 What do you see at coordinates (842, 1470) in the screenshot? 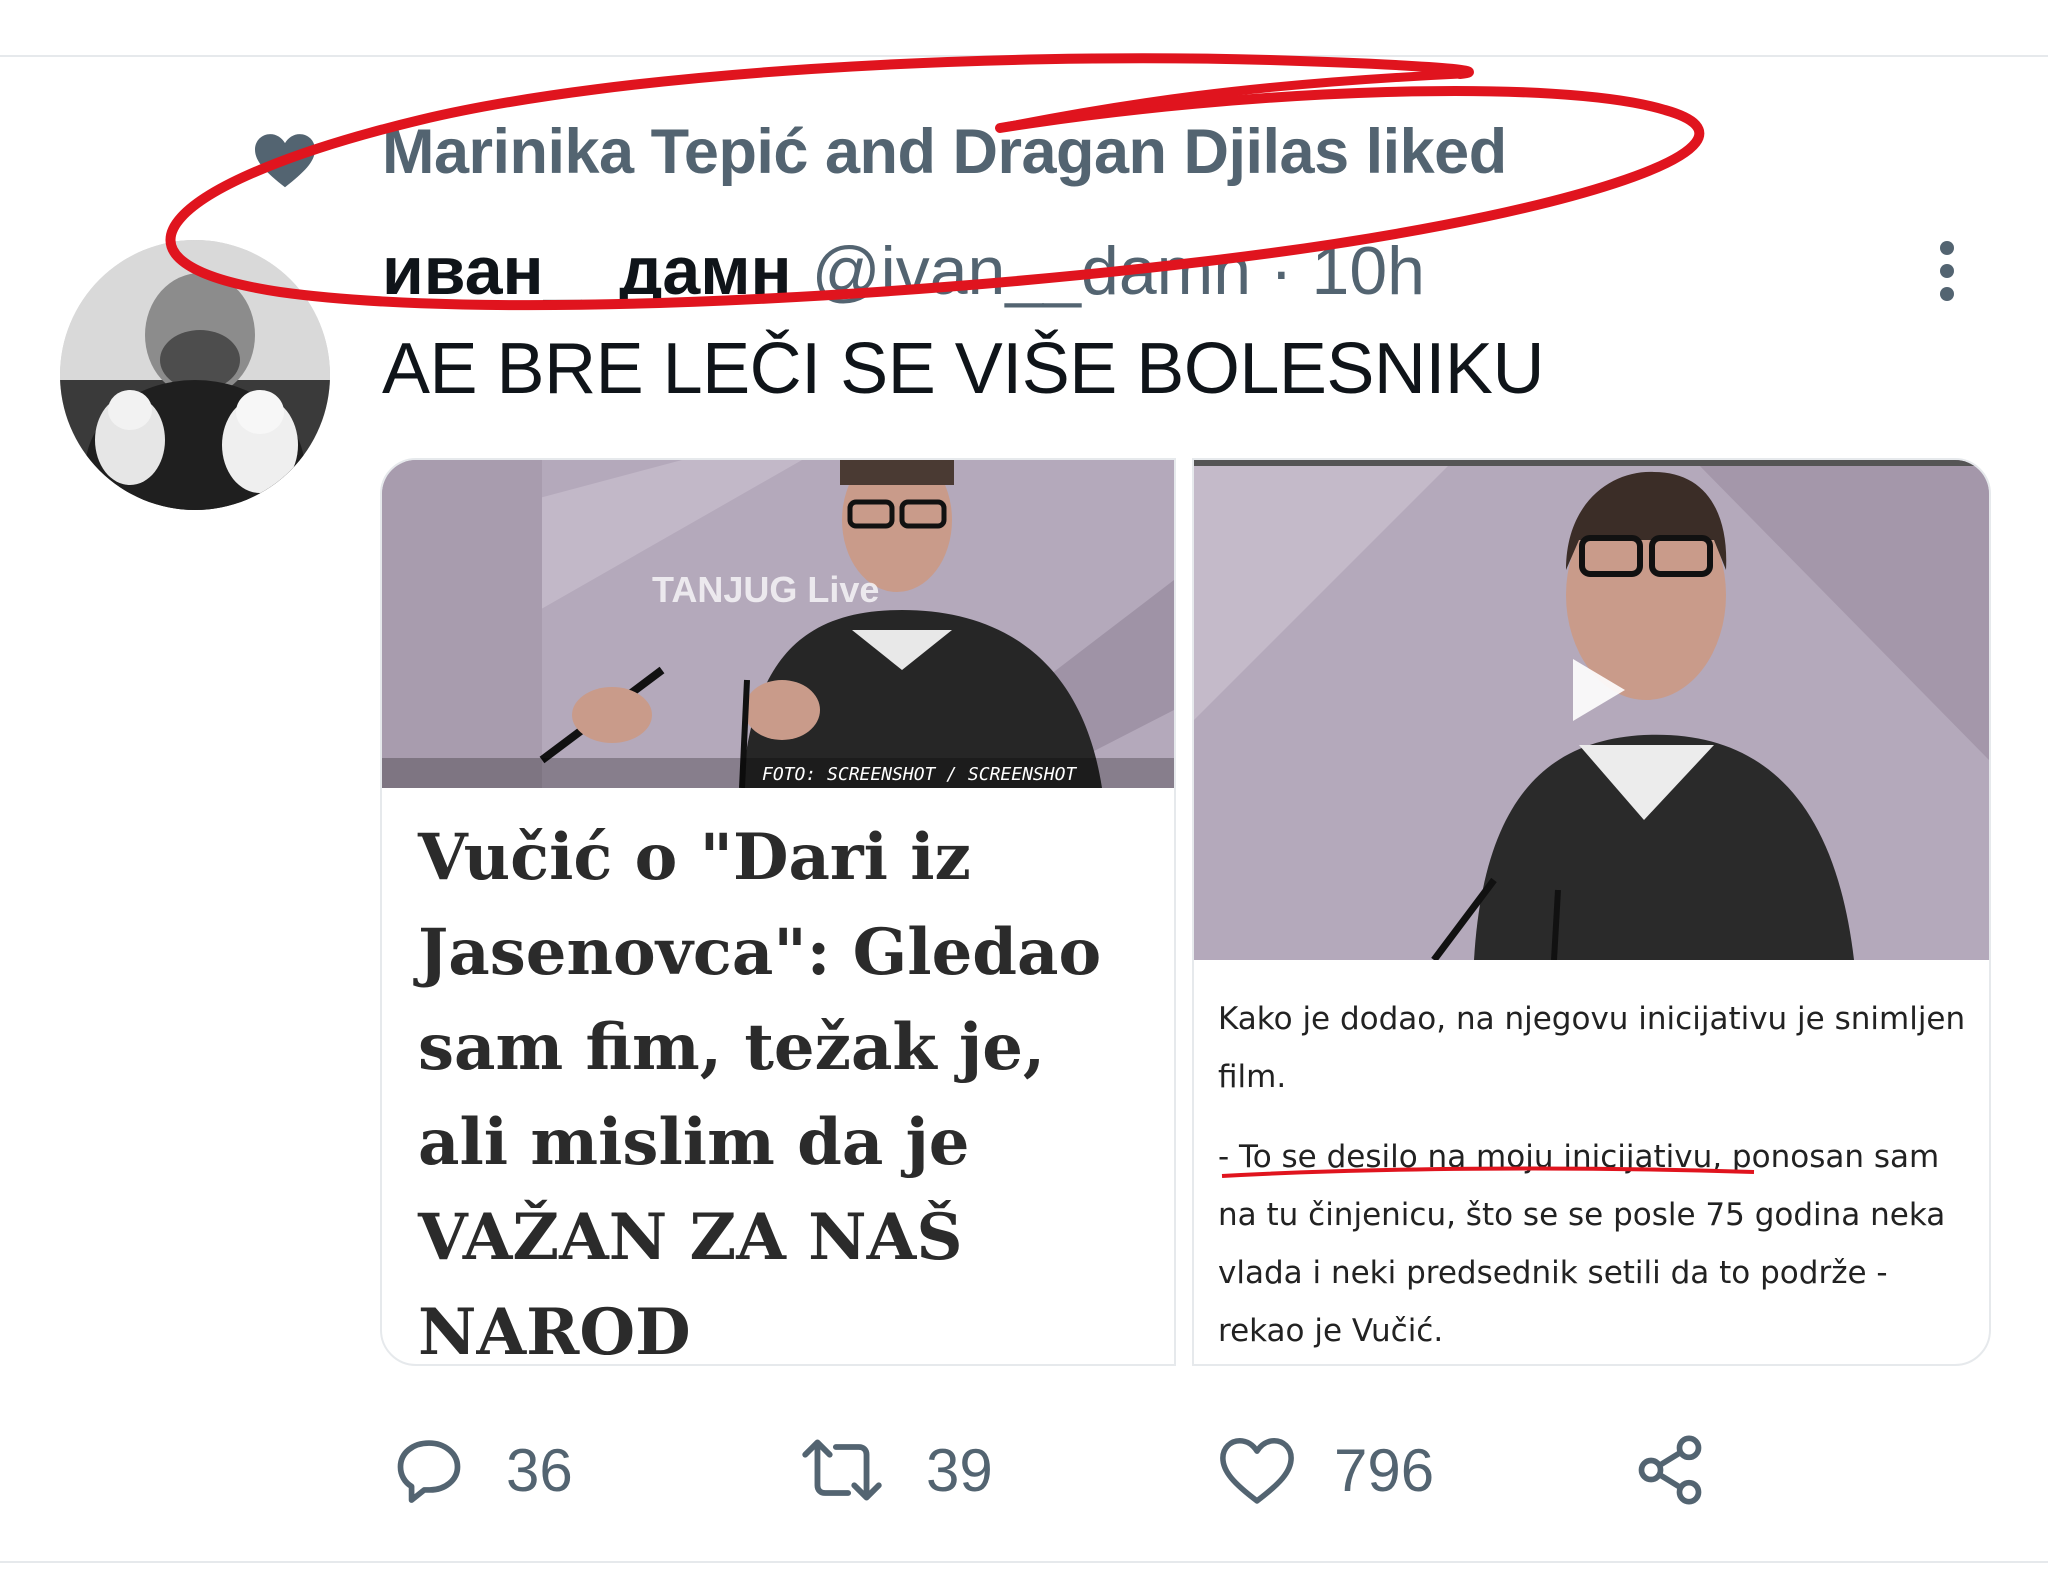
I see `retweet-icon` at bounding box center [842, 1470].